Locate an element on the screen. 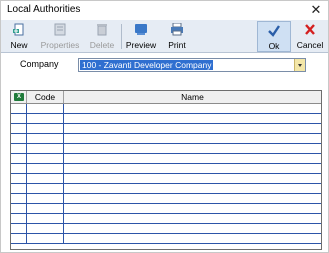 The height and width of the screenshot is (253, 329). ok-button: Ok is located at coordinates (274, 36).